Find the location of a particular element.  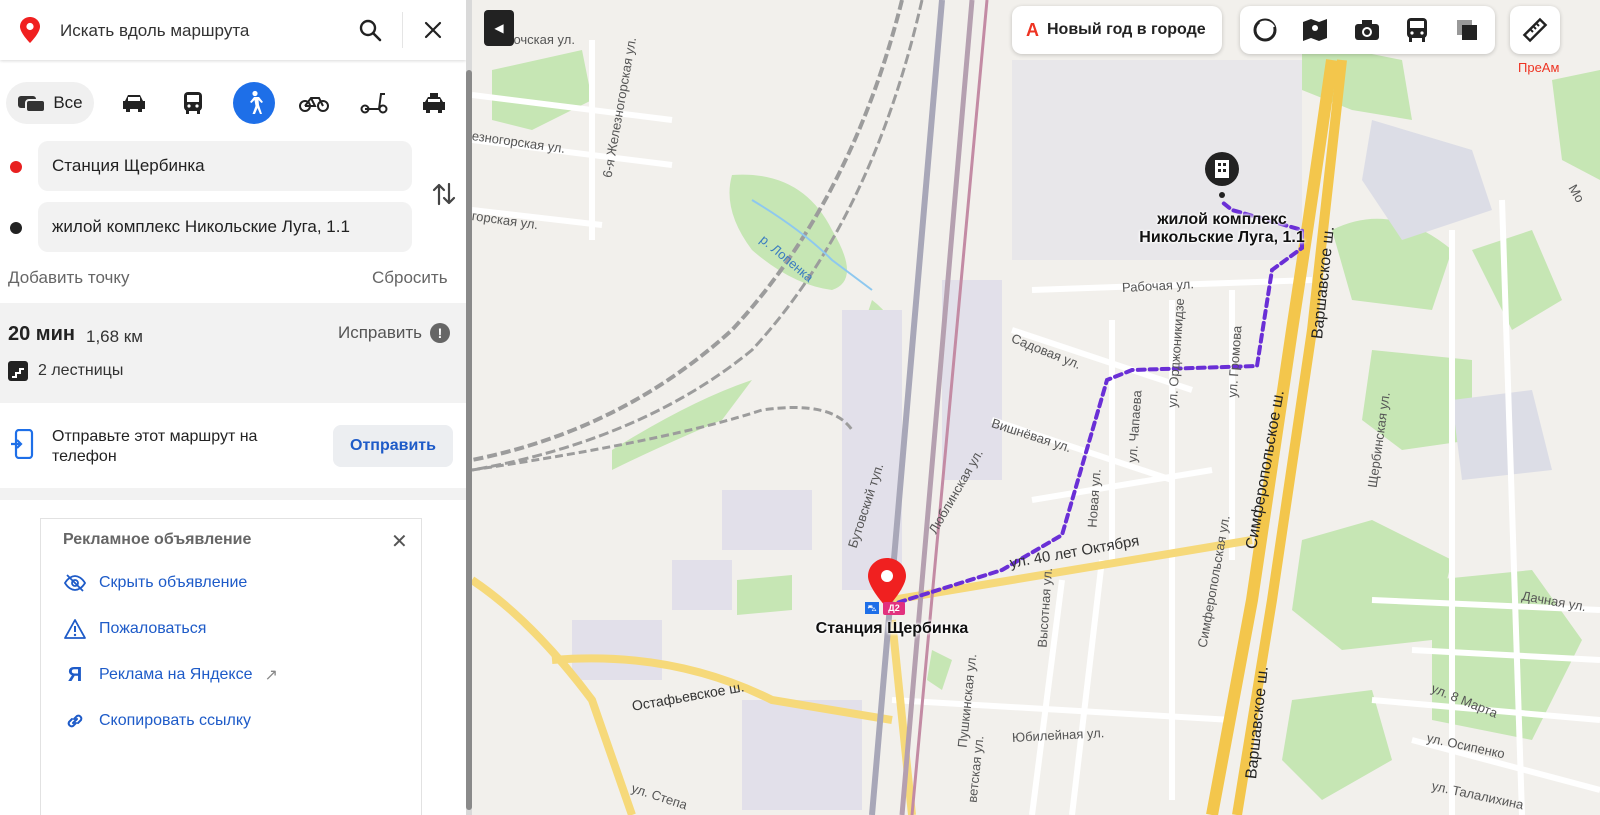

scooter-icon is located at coordinates (374, 103).